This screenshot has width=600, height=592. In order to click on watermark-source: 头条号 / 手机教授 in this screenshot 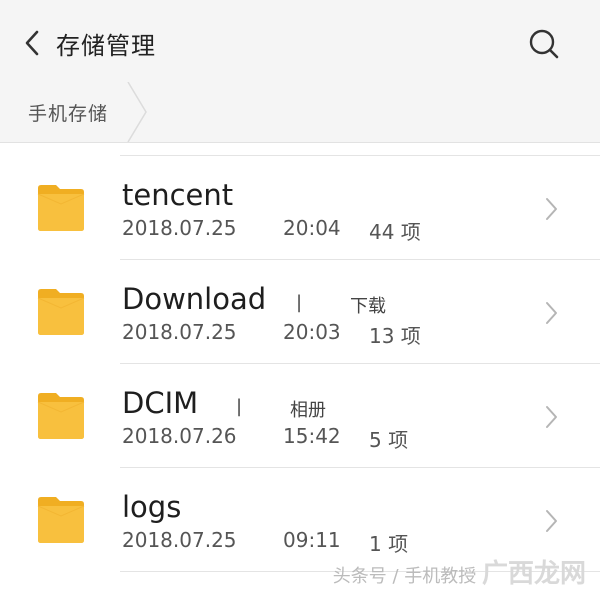, I will do `click(404, 576)`.